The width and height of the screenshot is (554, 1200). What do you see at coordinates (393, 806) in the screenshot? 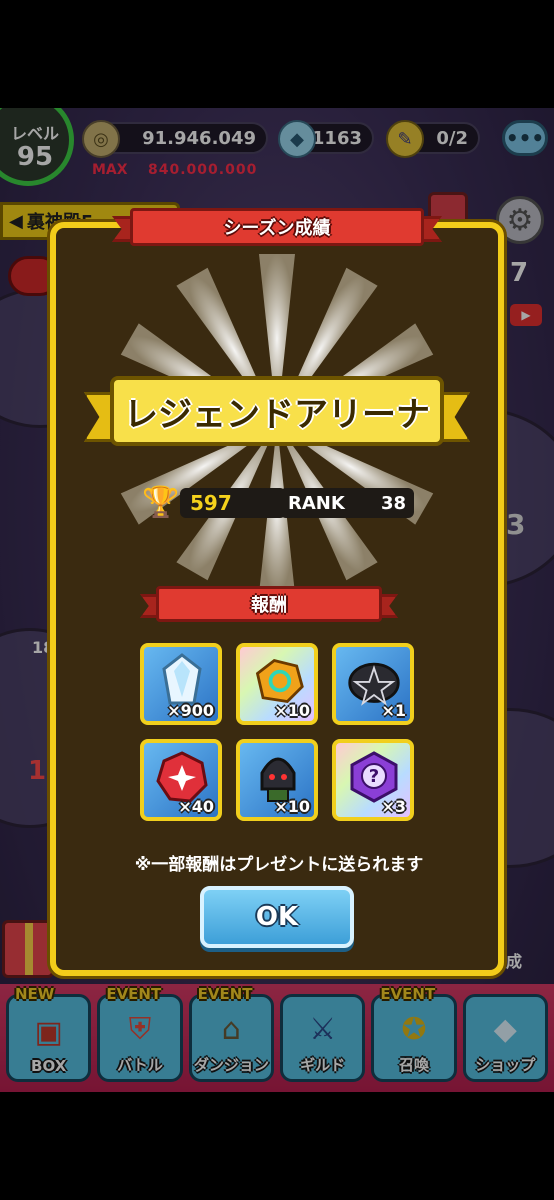
I see `reward-qty: ×3` at bounding box center [393, 806].